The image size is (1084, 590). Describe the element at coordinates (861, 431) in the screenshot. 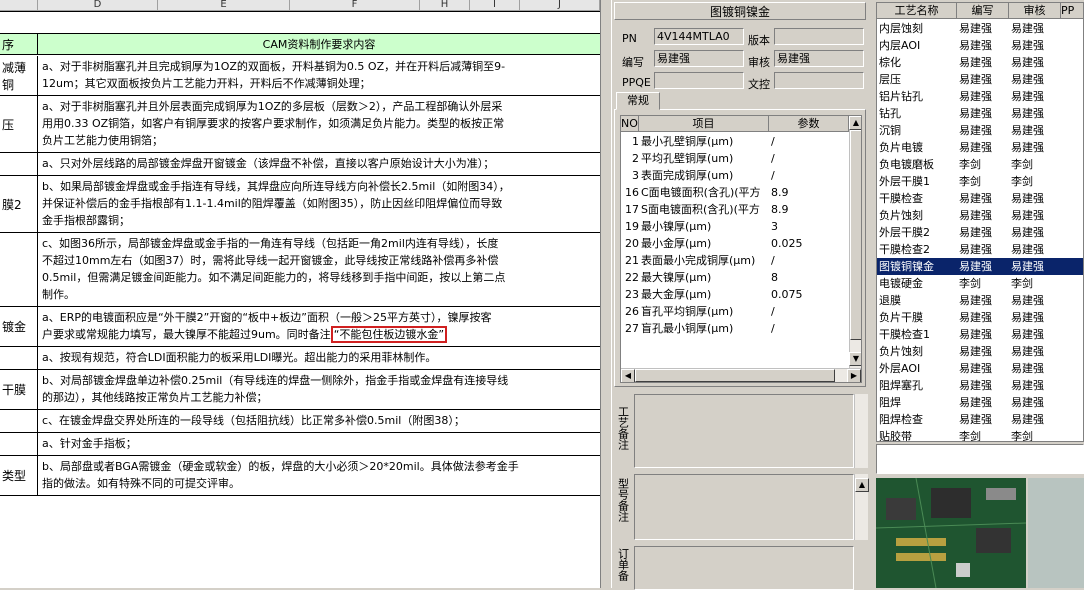

I see `process-memo-scrollbar` at that location.